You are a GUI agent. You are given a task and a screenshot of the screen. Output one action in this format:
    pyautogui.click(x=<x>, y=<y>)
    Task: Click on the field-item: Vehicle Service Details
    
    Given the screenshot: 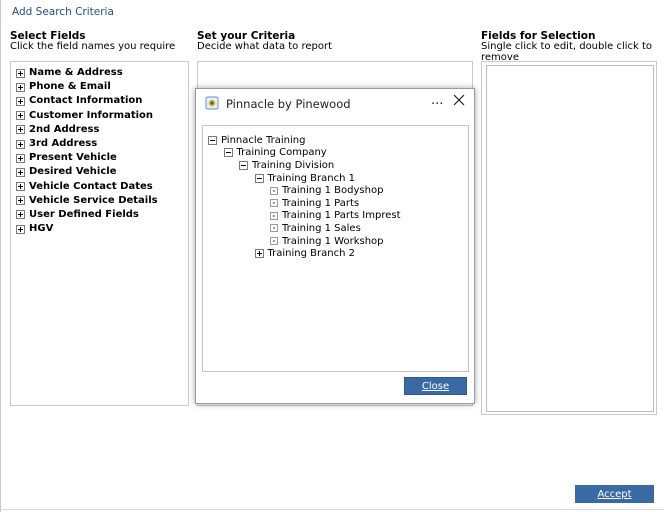 What is the action you would take?
    pyautogui.click(x=87, y=201)
    